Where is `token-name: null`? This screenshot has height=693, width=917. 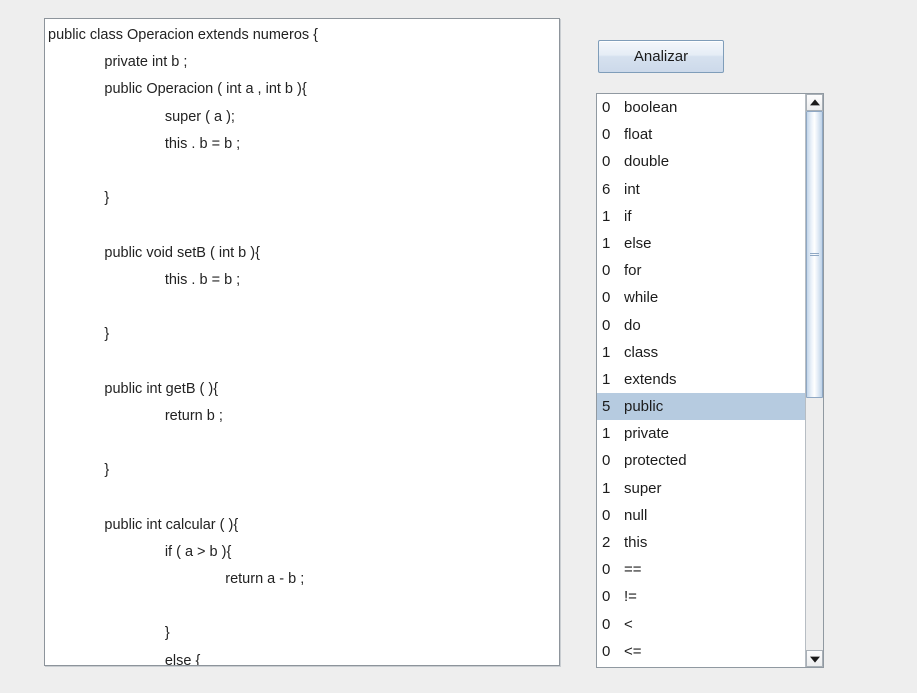
token-name: null is located at coordinates (636, 515).